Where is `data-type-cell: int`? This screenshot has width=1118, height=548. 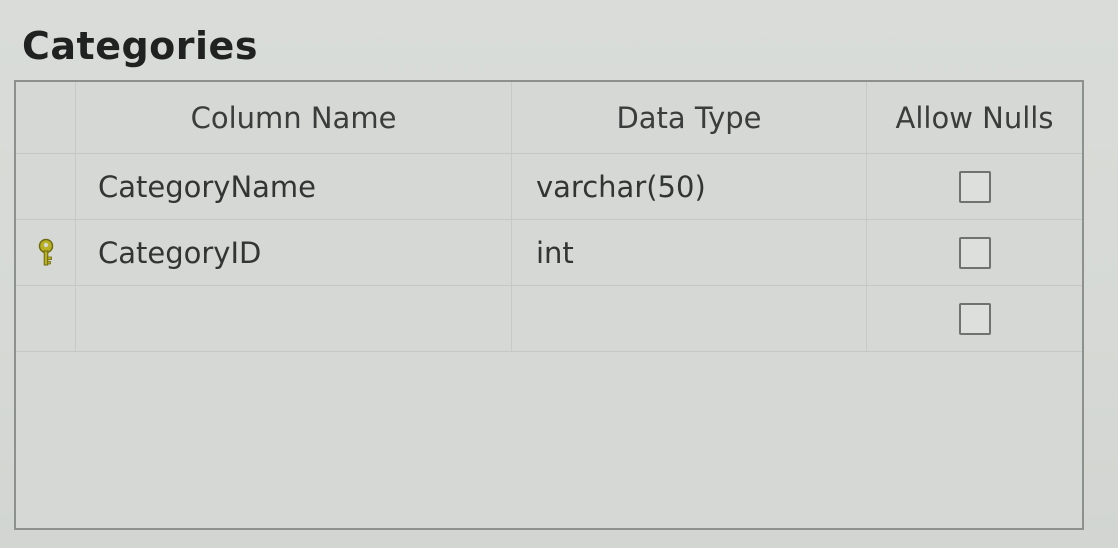
data-type-cell: int is located at coordinates (689, 252).